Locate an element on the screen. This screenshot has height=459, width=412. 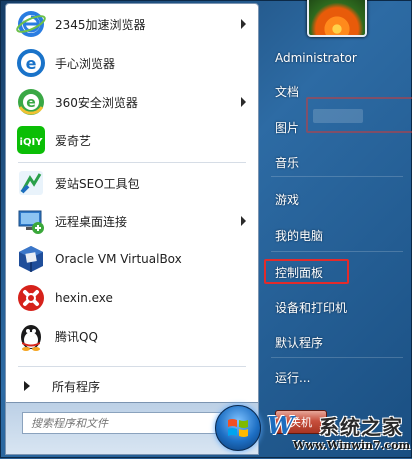
menu-item-default-programs: 默认程序 is located at coordinates (335, 342).